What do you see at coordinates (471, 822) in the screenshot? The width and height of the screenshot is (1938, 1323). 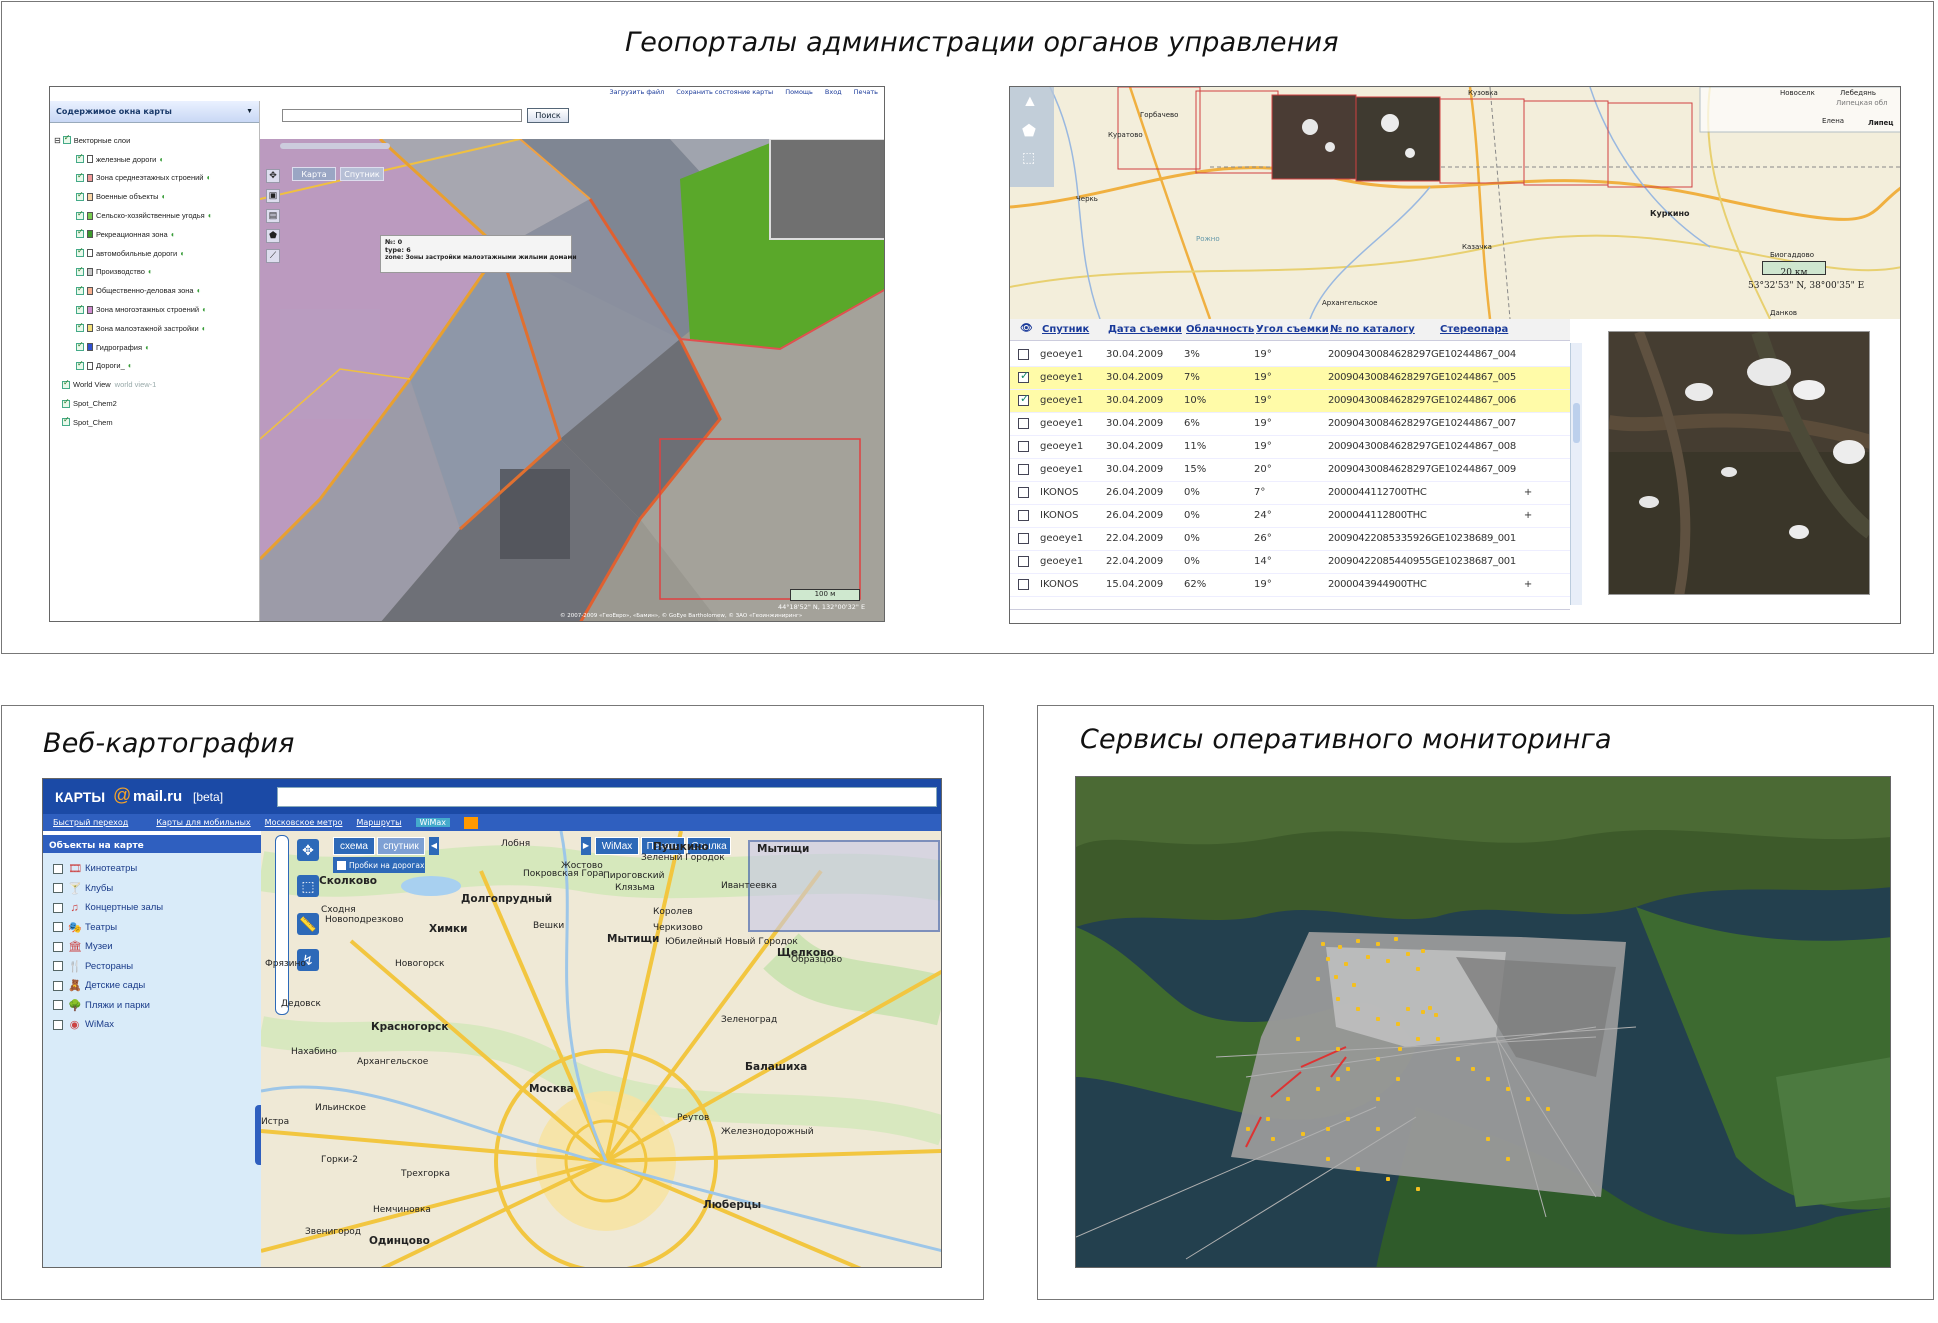 I see `rss-icon` at bounding box center [471, 822].